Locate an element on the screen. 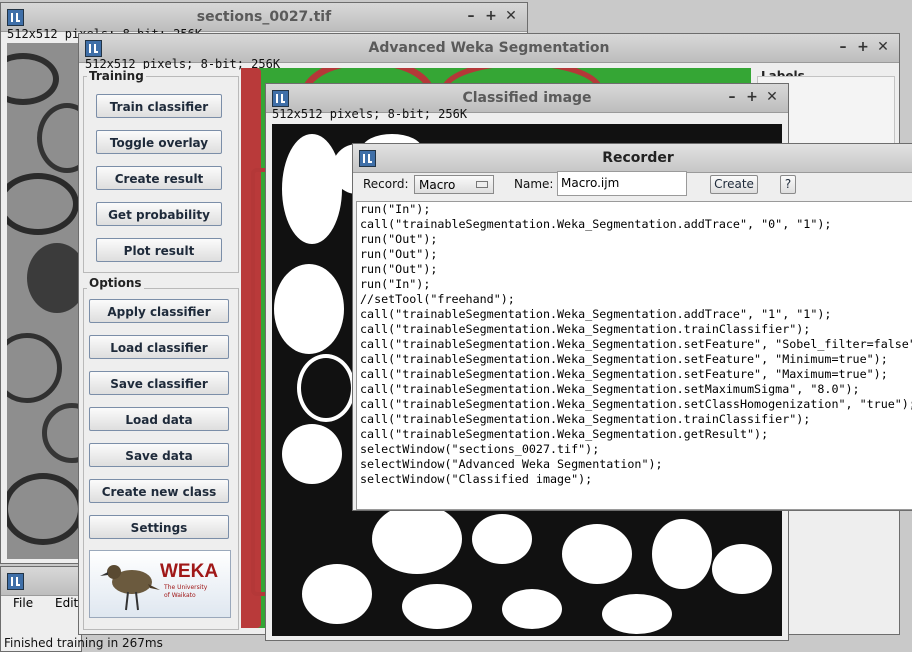 This screenshot has height=652, width=912. name-label: Name: is located at coordinates (534, 184).